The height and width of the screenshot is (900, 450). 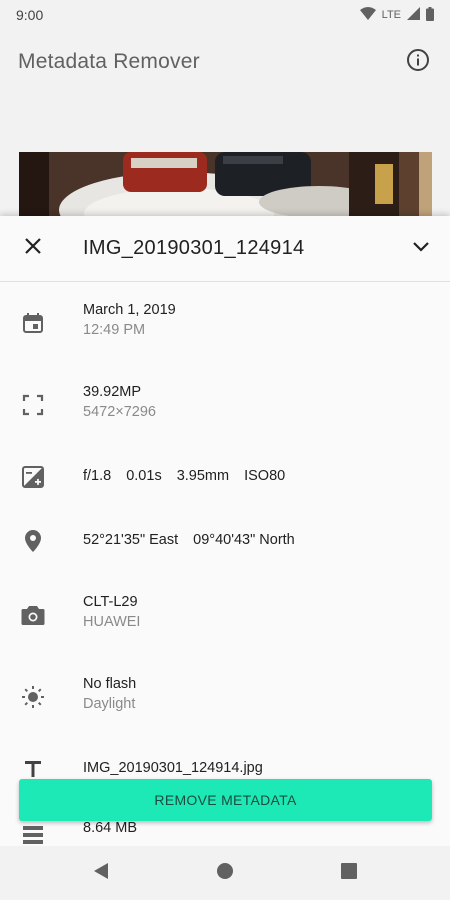 I want to click on sheet-header: IMG_20190301_124914, so click(x=225, y=249).